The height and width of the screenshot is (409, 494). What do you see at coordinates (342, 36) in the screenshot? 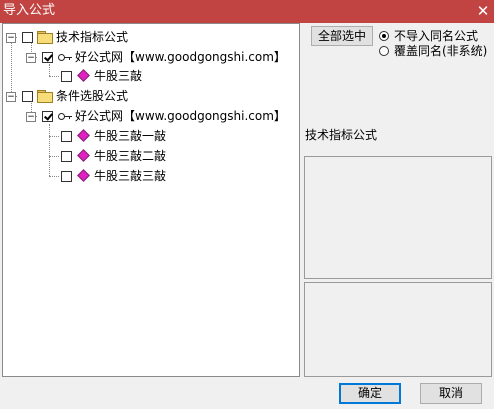
I see `select-all-button: 全部选中` at bounding box center [342, 36].